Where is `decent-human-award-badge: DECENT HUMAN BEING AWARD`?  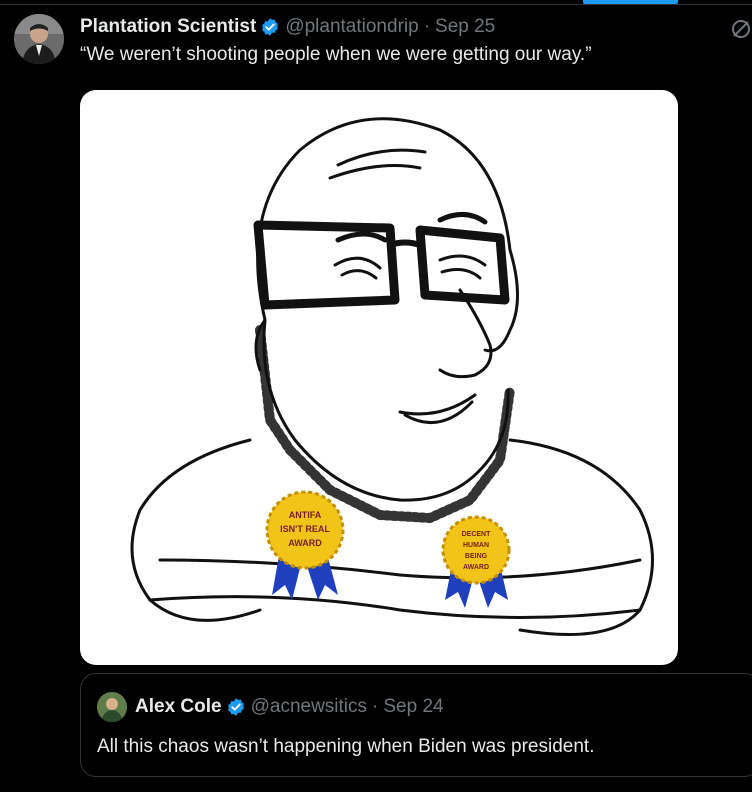 decent-human-award-badge: DECENT HUMAN BEING AWARD is located at coordinates (476, 561).